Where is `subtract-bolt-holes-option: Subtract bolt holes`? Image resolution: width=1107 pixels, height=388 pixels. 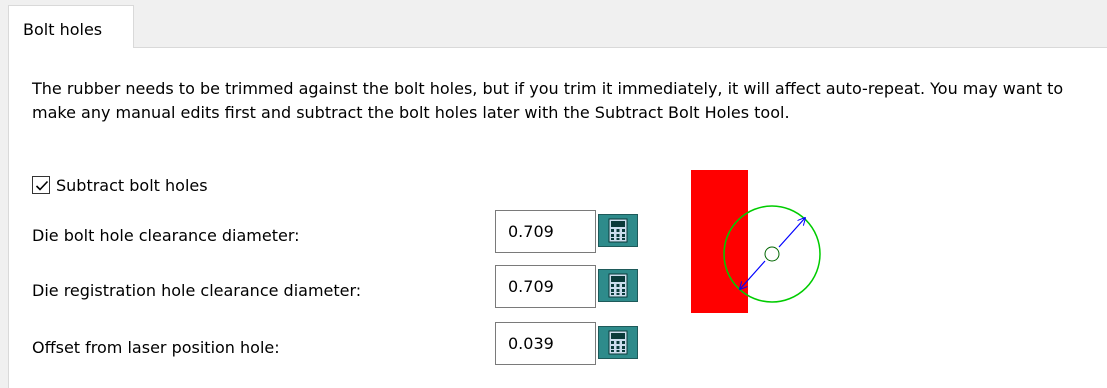
subtract-bolt-holes-option: Subtract bolt holes is located at coordinates (120, 185).